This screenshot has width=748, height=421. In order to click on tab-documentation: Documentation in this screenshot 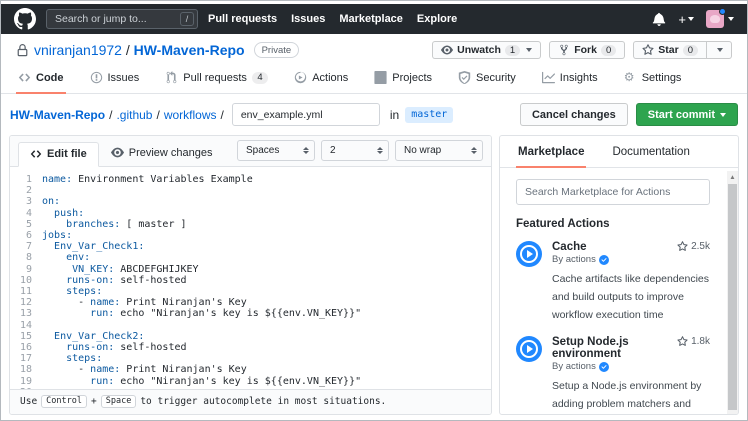, I will do `click(650, 152)`.